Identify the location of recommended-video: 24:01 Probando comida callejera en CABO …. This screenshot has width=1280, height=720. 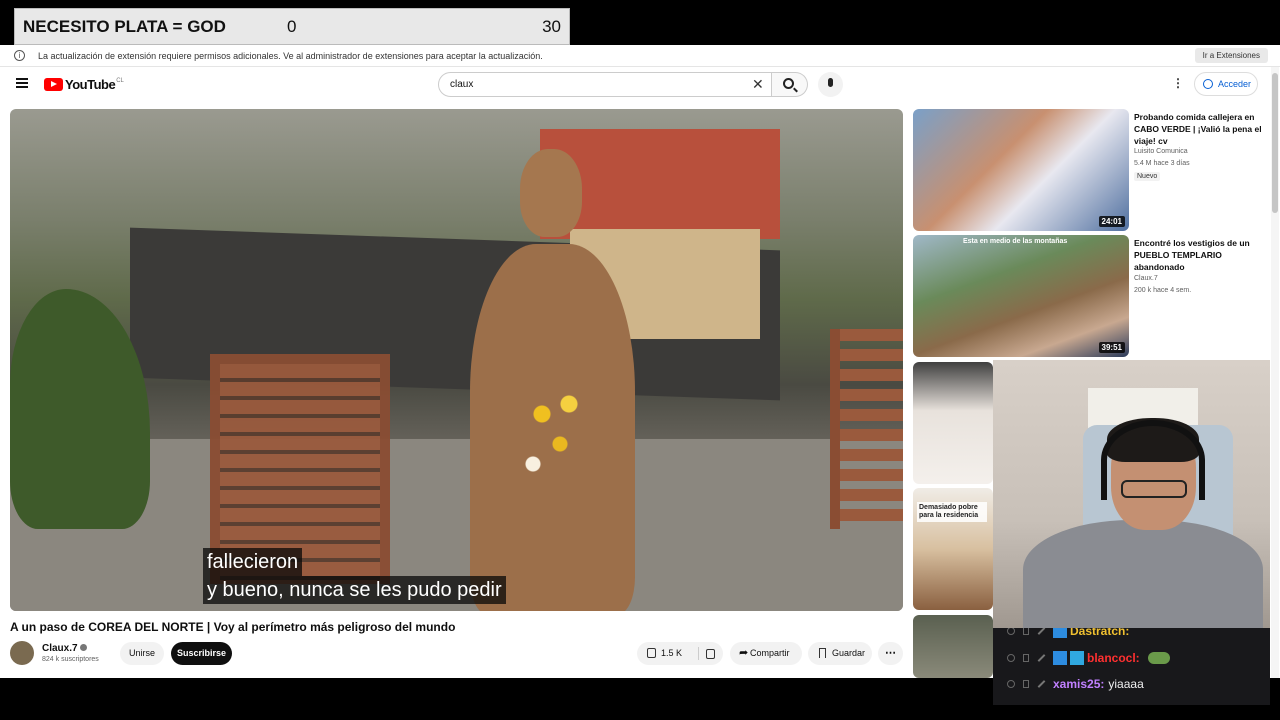
(1090, 170).